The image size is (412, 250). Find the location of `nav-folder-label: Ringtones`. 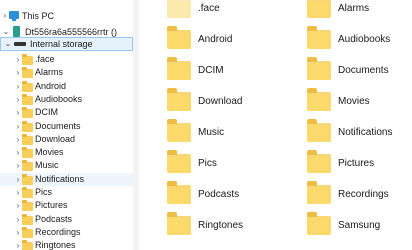

nav-folder-label: Ringtones is located at coordinates (55, 245).